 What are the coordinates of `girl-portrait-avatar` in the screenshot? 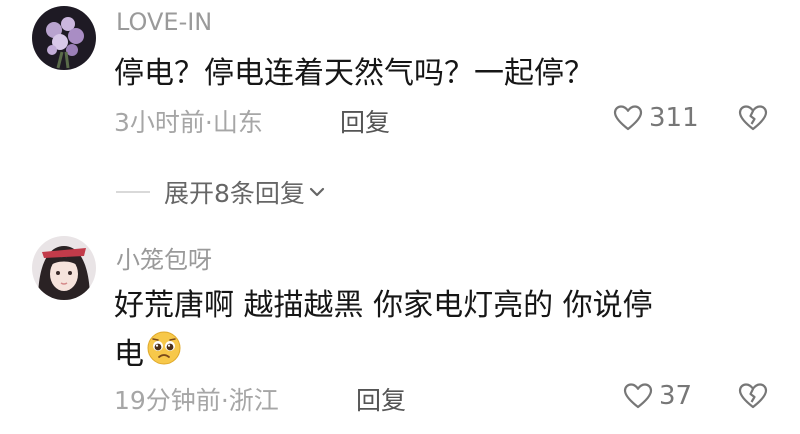 It's located at (64, 268).